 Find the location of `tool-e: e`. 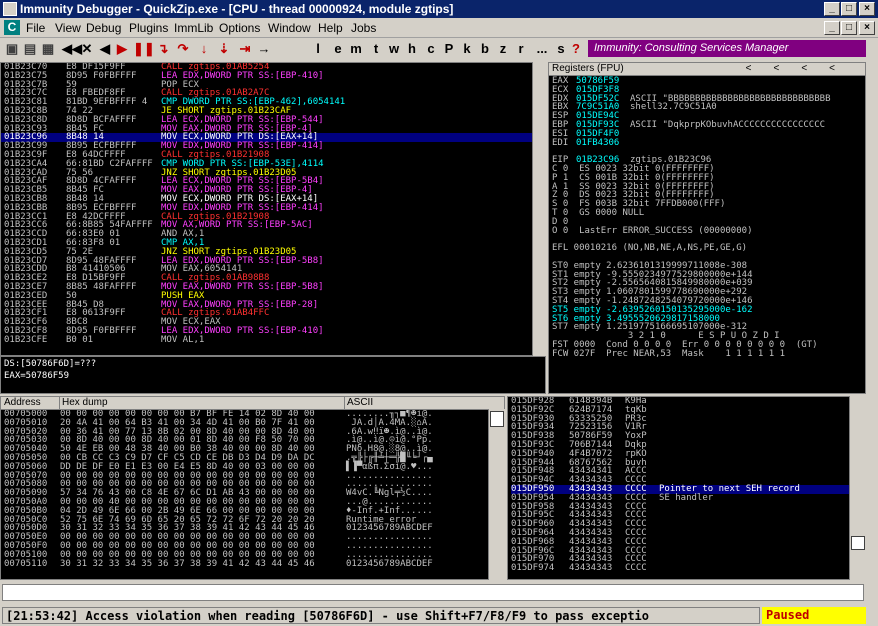

tool-e: e is located at coordinates (338, 49).